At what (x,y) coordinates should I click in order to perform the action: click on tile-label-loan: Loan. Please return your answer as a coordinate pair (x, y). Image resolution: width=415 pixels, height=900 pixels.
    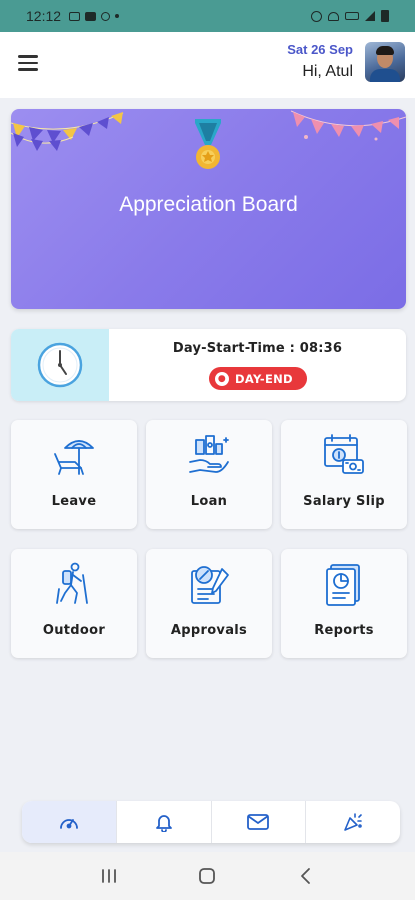
    Looking at the image, I should click on (209, 501).